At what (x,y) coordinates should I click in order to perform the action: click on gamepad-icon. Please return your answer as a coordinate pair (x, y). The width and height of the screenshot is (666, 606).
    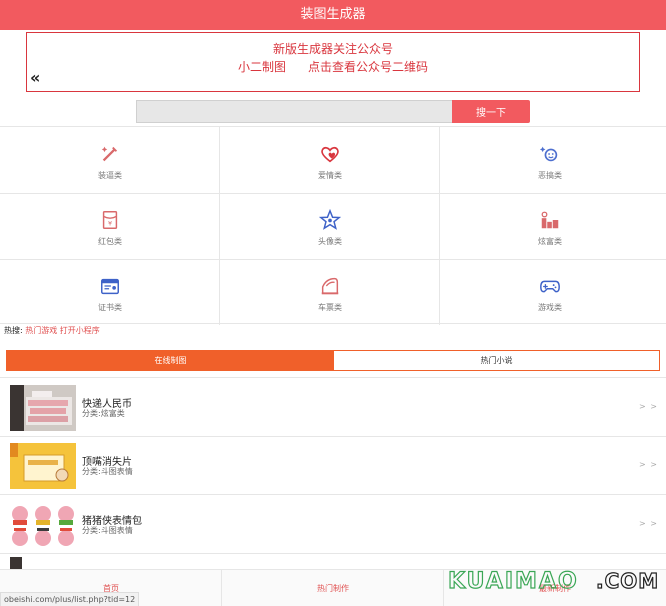
    Looking at the image, I should click on (550, 286).